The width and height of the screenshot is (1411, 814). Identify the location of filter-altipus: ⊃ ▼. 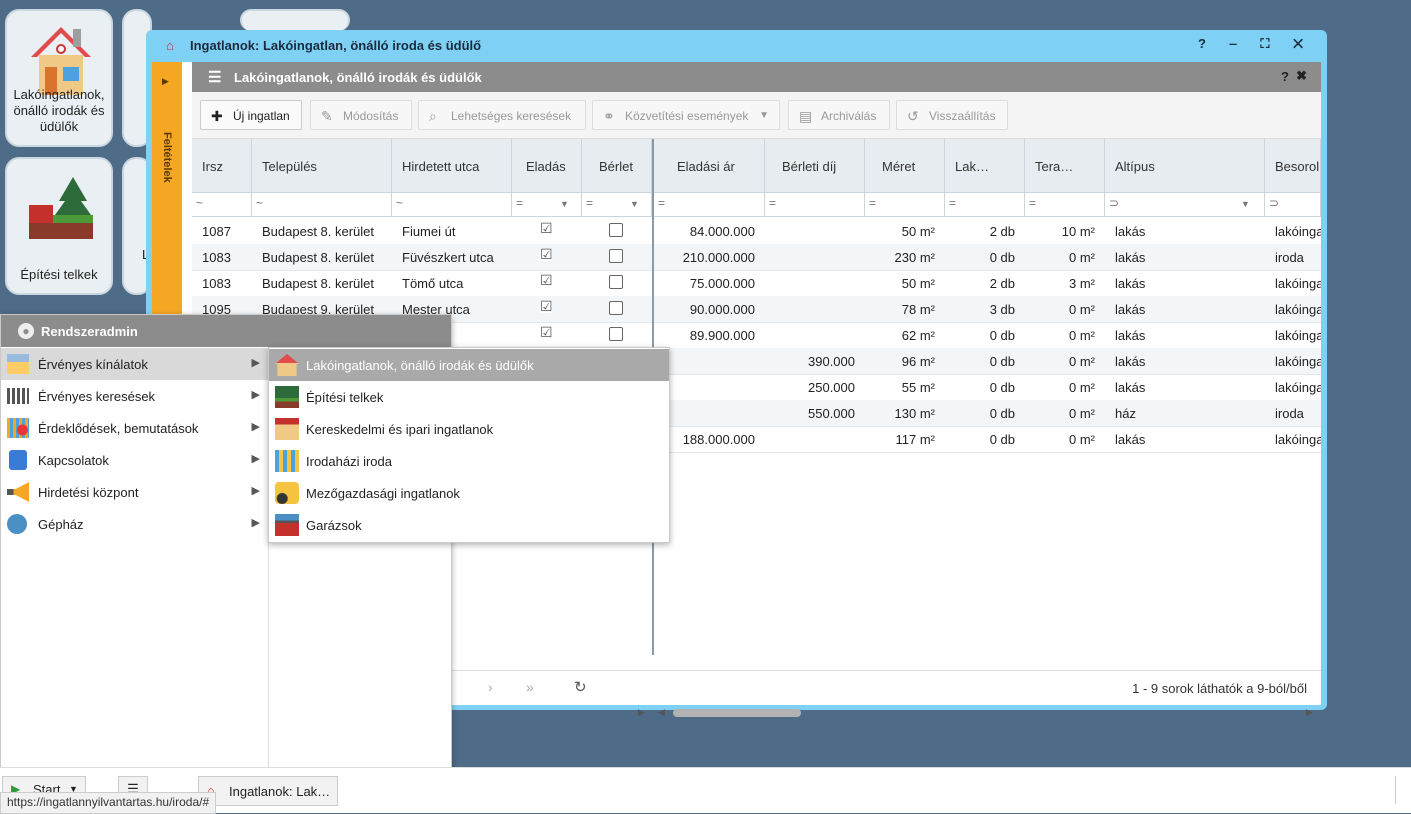
(1185, 205).